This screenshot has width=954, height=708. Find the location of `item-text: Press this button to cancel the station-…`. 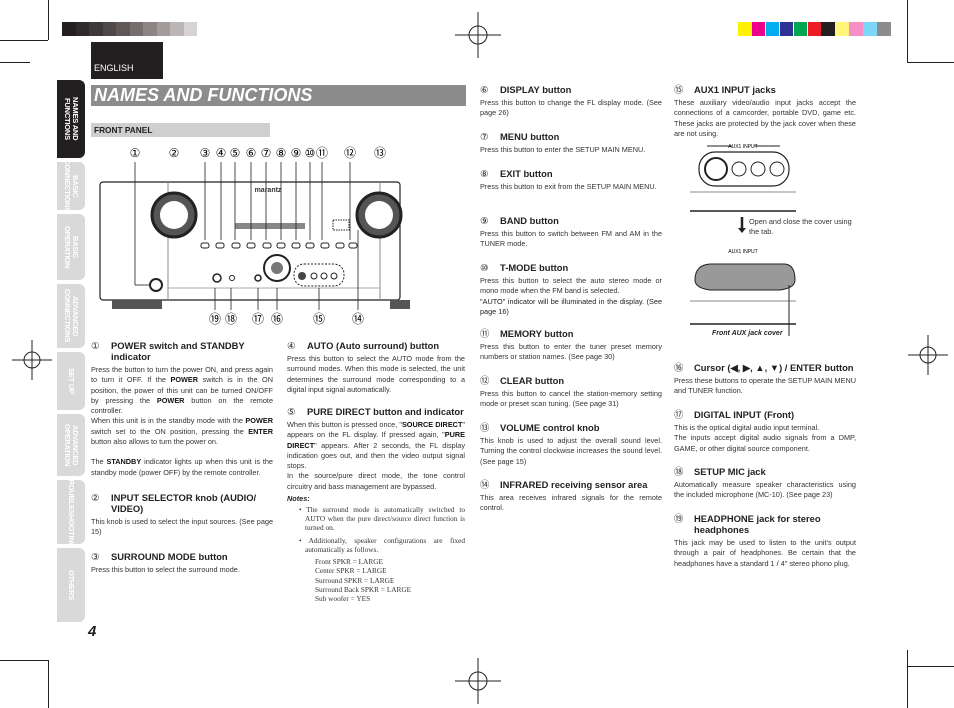

item-text: Press this button to cancel the station-… is located at coordinates (571, 399).